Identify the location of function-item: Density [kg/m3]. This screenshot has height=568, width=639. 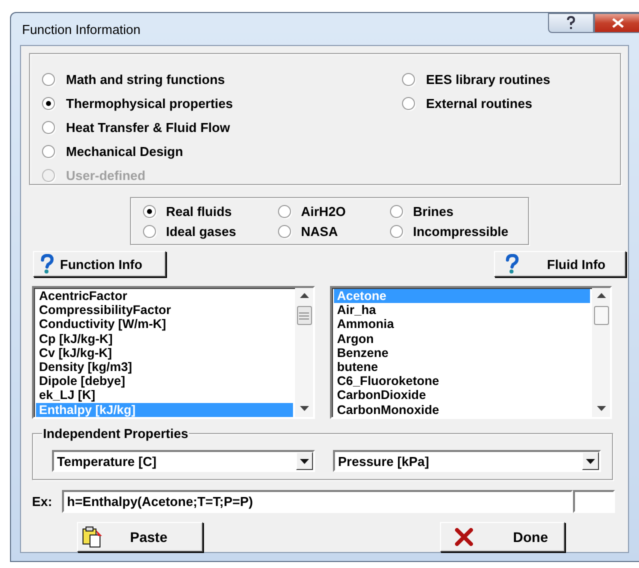
(164, 367).